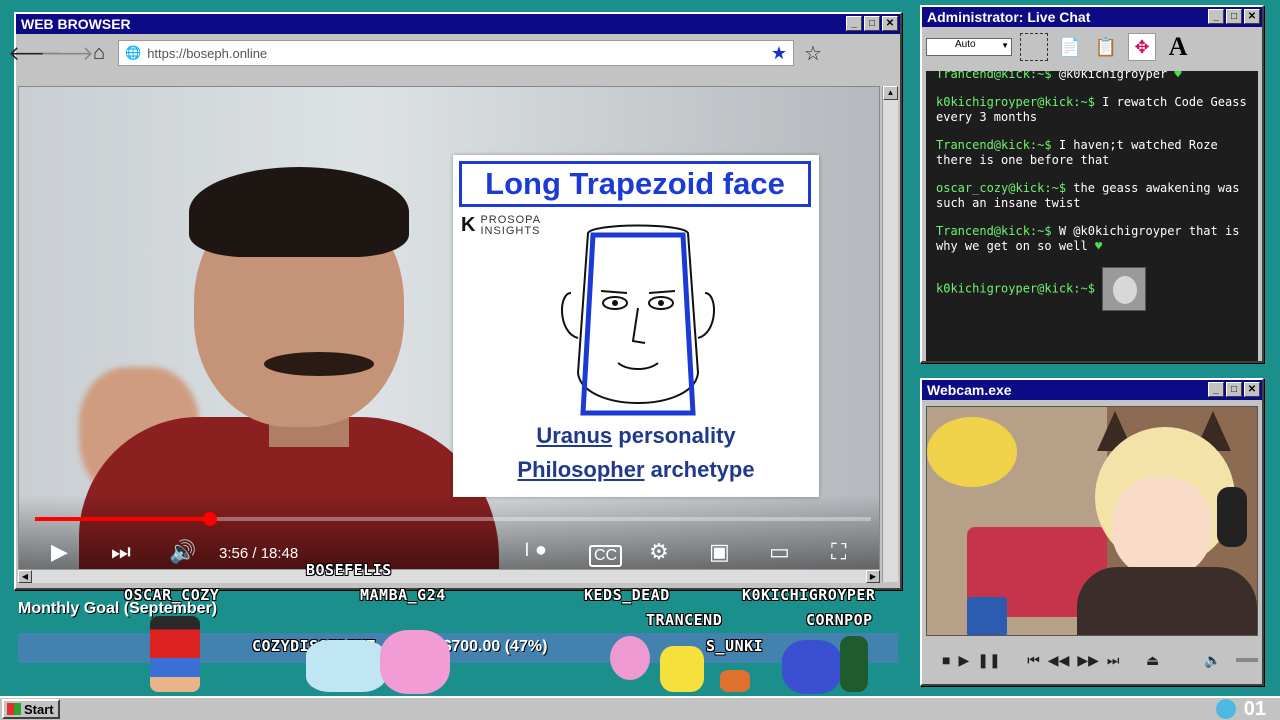 This screenshot has width=1280, height=720. I want to click on forward-arrow-icon: 🡒, so click(67, 53).